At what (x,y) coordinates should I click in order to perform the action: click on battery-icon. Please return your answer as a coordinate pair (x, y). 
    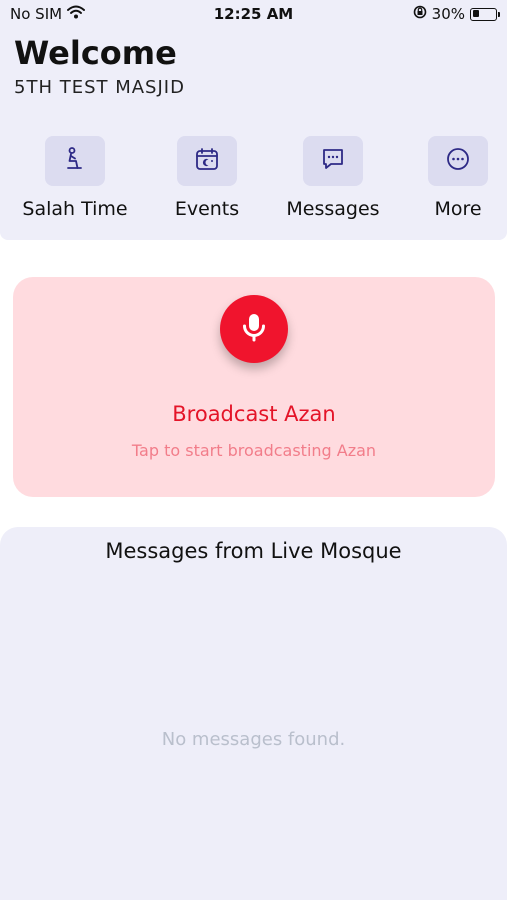
    Looking at the image, I should click on (485, 14).